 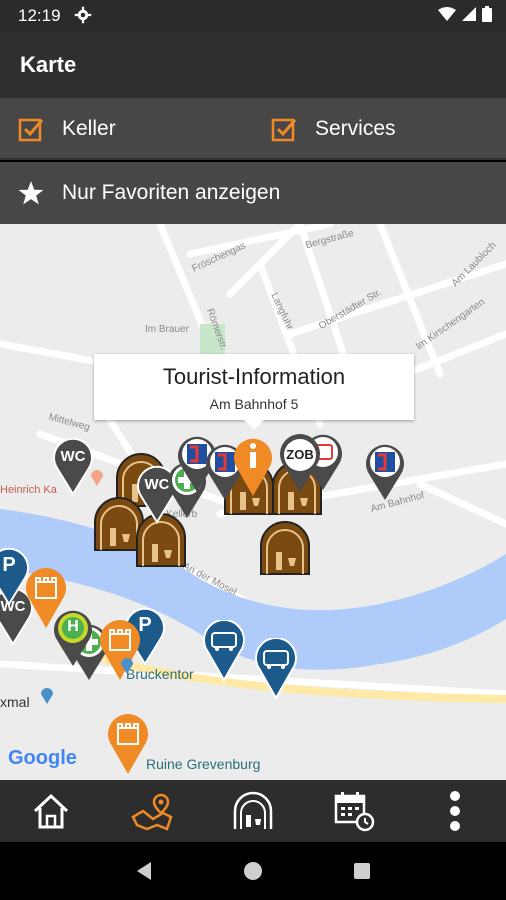 I want to click on popup-title: Tourist-Information, so click(x=254, y=376).